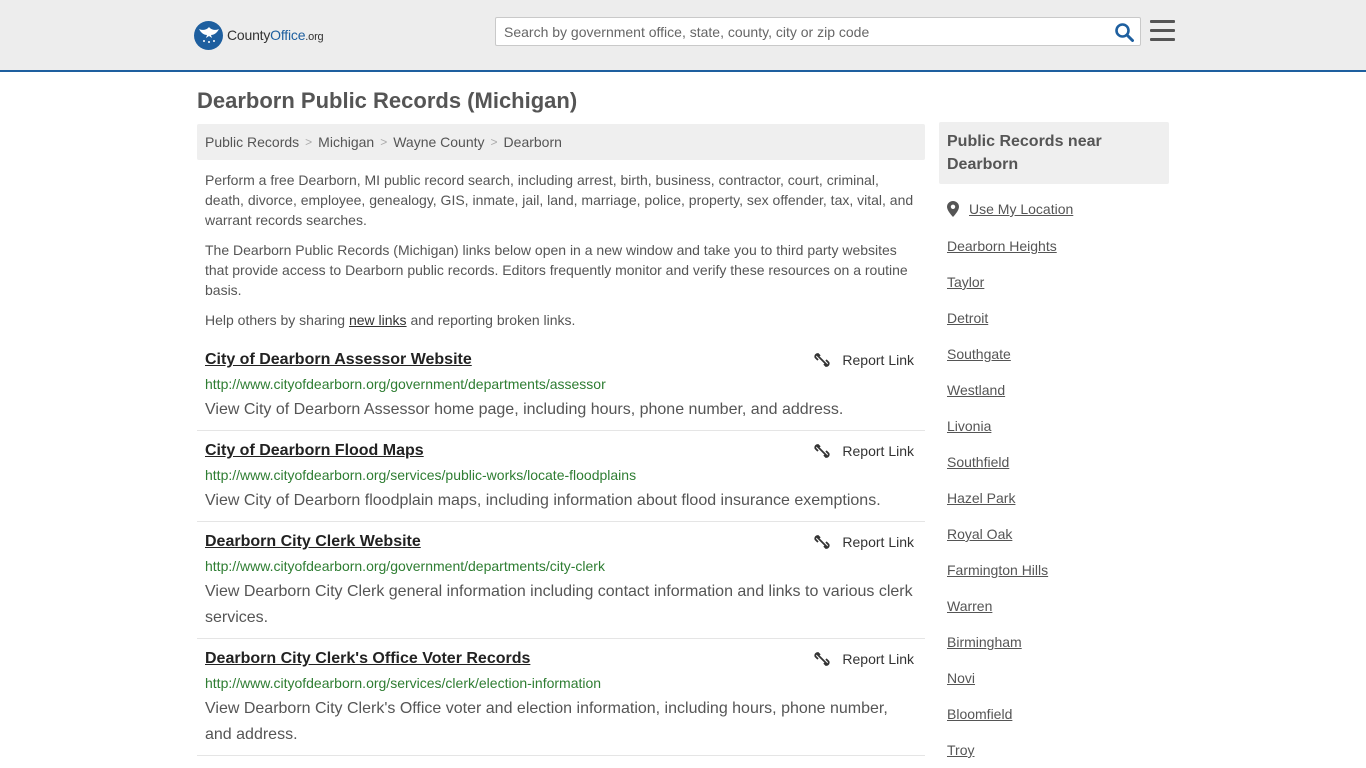 The image size is (1366, 768). Describe the element at coordinates (979, 714) in the screenshot. I see `sidebar-city-link: Bloomfield` at that location.